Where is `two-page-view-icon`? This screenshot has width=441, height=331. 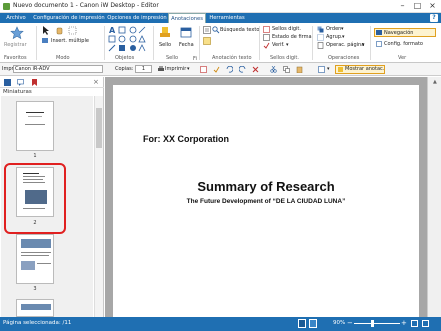
two-page-view-icon is located at coordinates (313, 323).